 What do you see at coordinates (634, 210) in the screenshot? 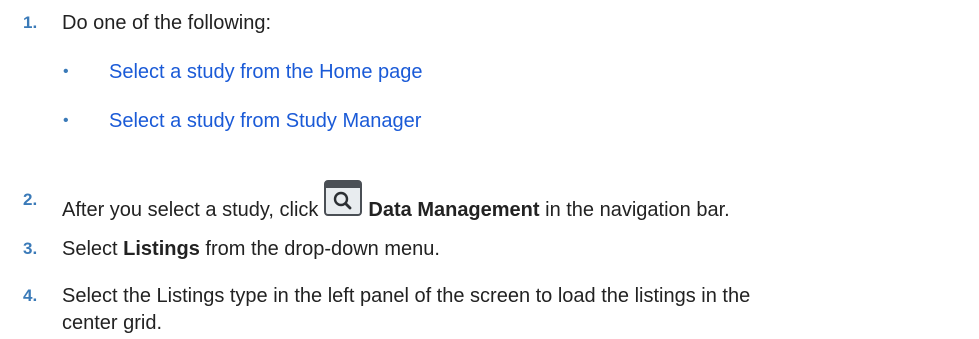
I see `step-text-after: in the navigation bar.` at bounding box center [634, 210].